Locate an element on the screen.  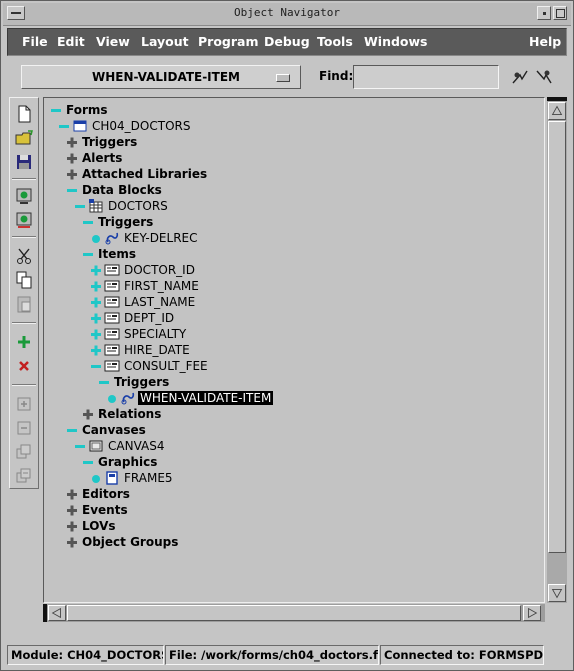
menu-edit: Edit is located at coordinates (71, 41).